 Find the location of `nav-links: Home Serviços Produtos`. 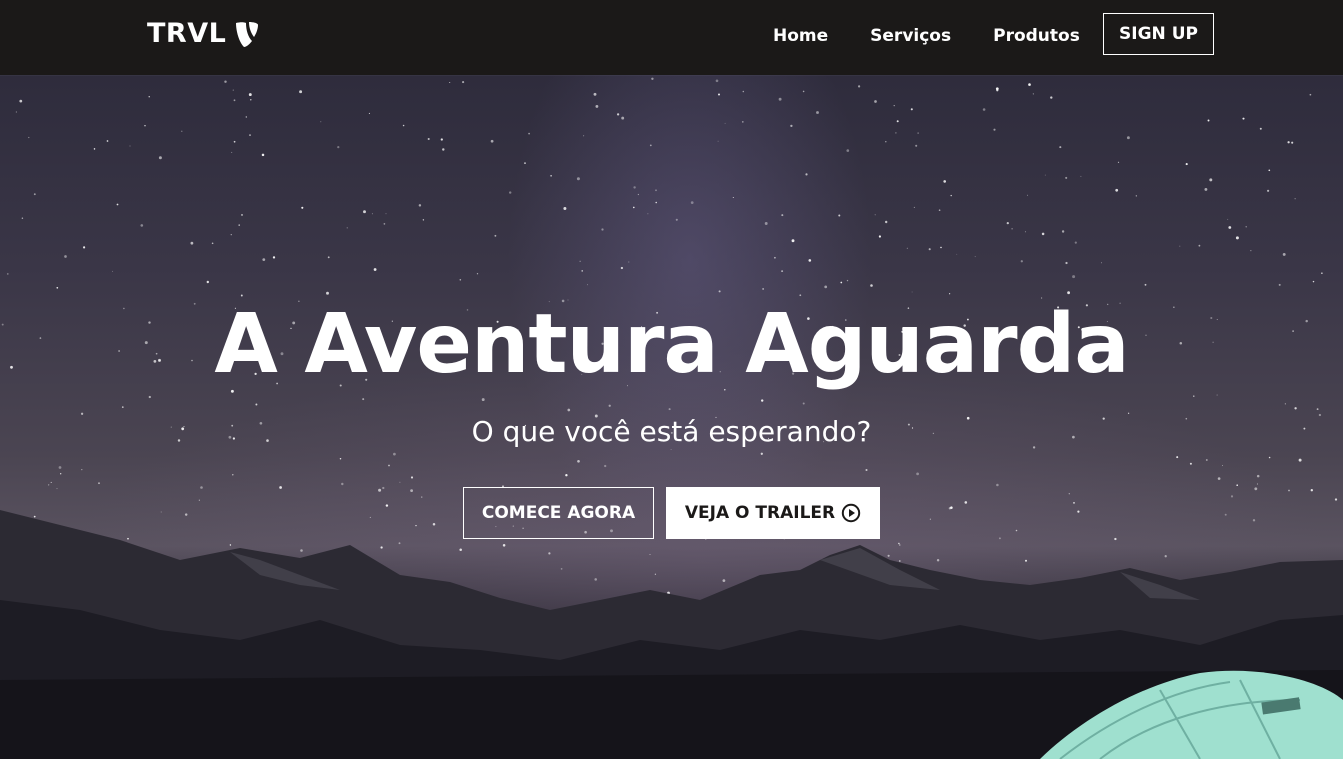

nav-links: Home Serviços Produtos is located at coordinates (926, 36).